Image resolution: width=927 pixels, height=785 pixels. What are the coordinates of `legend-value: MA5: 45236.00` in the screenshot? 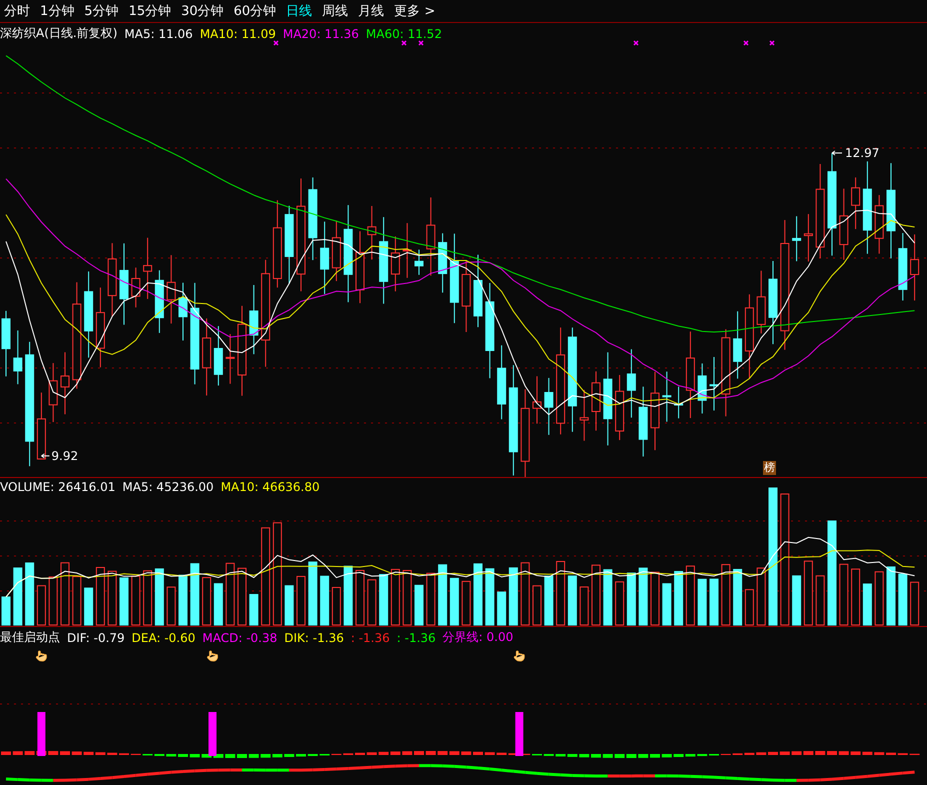 It's located at (168, 487).